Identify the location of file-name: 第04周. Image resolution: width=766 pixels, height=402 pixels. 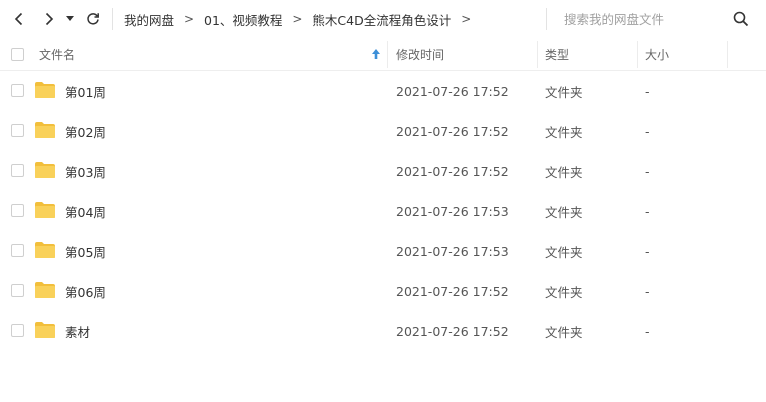
(85, 211).